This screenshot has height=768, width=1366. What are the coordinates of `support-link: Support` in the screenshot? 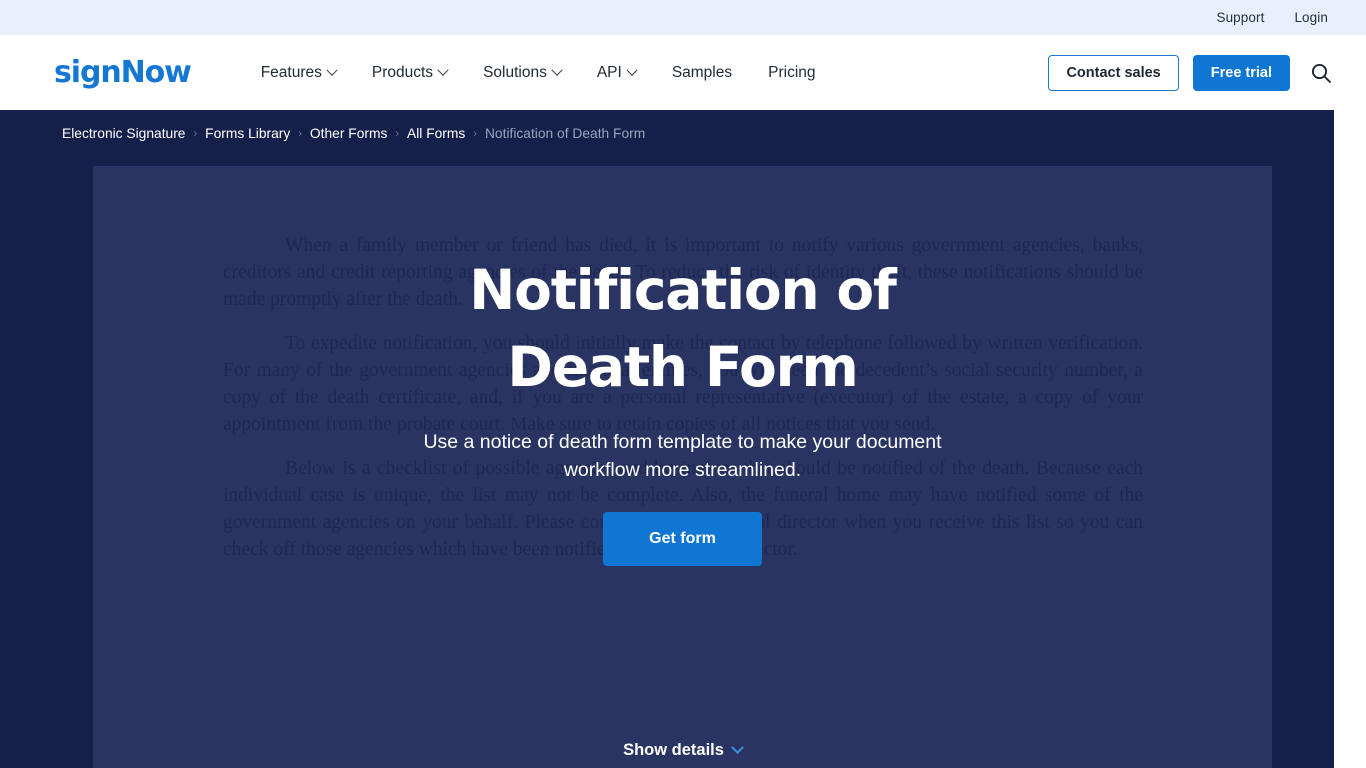 It's located at (1240, 17).